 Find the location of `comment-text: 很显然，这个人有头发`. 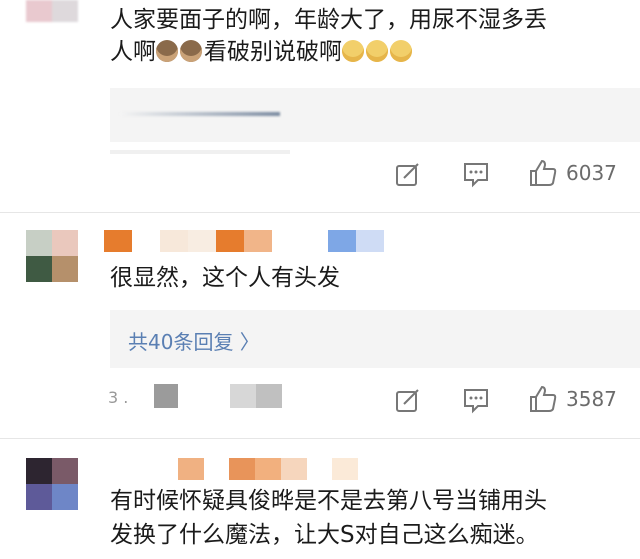

comment-text: 很显然，这个人有头发 is located at coordinates (225, 278).